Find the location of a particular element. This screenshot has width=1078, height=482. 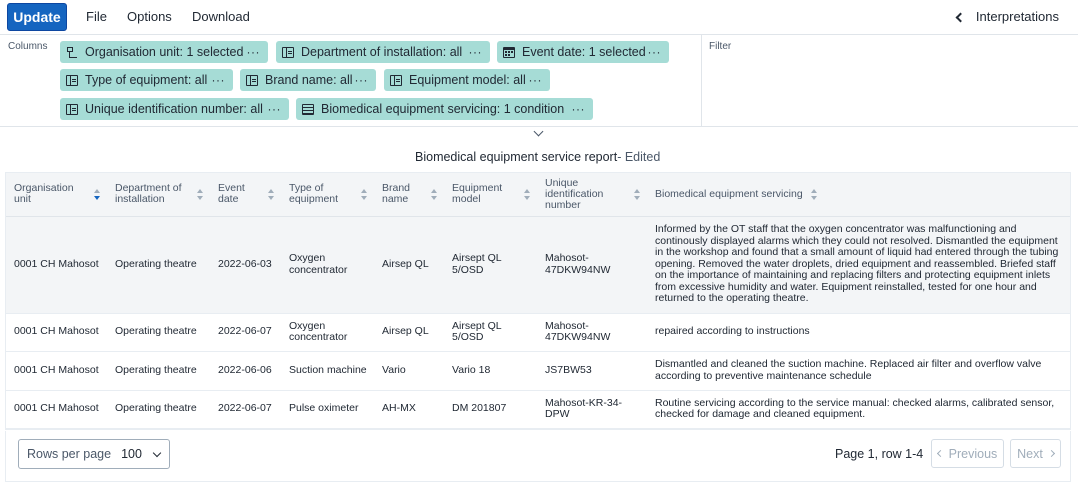

chip-type-of-equipment: Type of equipment: all ··· is located at coordinates (146, 80).